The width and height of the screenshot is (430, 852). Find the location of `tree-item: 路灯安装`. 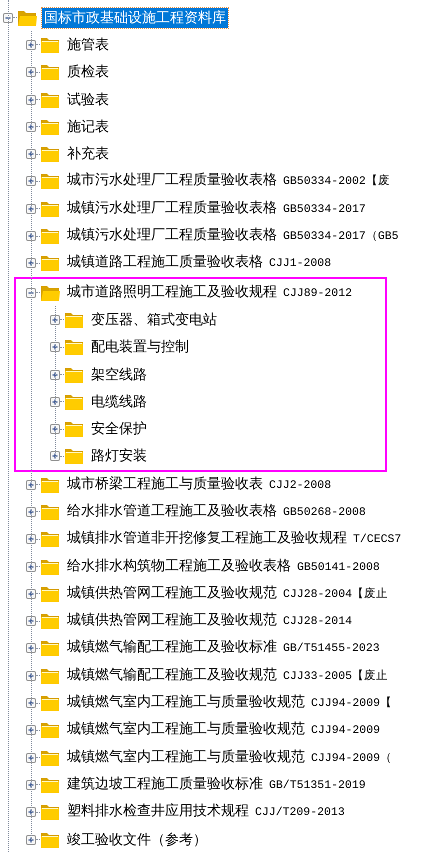

tree-item: 路灯安装 is located at coordinates (119, 456).